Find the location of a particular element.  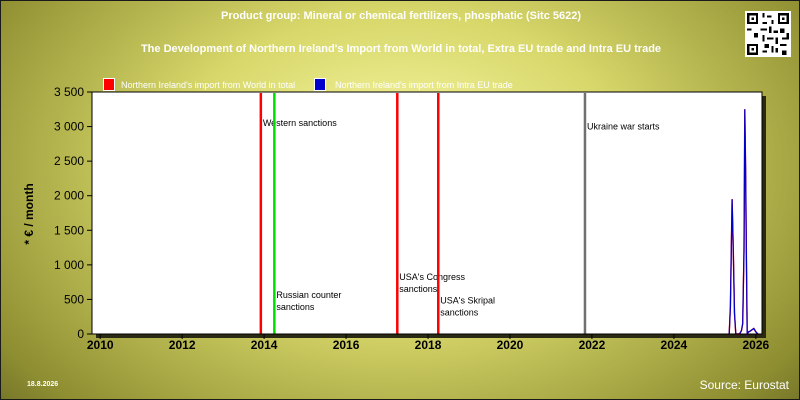

y-tick-label: 2 500 is located at coordinates (69, 161).